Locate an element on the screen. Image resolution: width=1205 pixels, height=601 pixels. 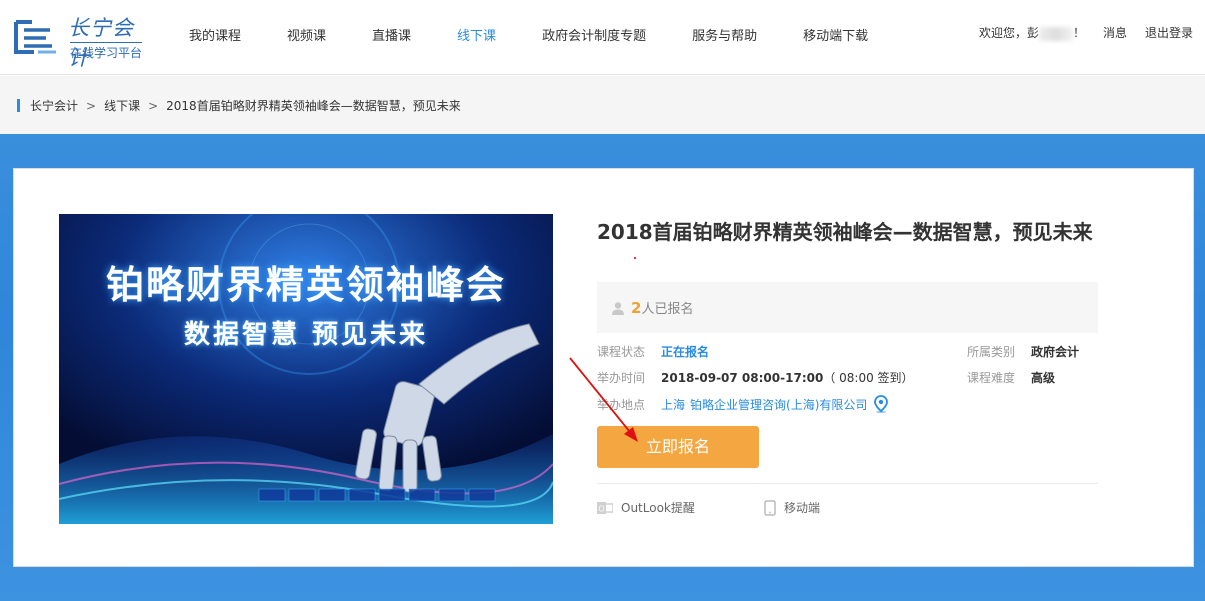
nav-offline-courses: 线下课 is located at coordinates (476, 34).